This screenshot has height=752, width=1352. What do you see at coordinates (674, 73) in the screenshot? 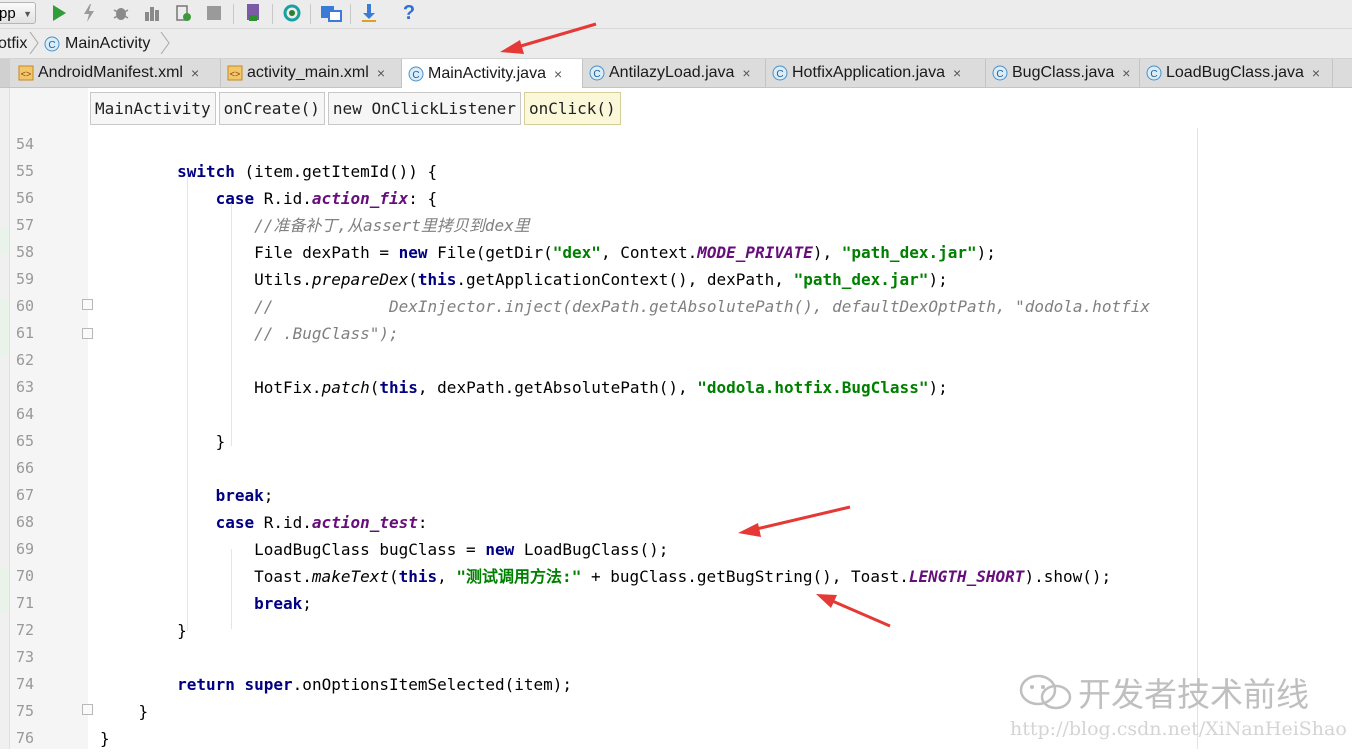
I see `tab-antilazyload: C AntilazyLoad.java ×` at bounding box center [674, 73].